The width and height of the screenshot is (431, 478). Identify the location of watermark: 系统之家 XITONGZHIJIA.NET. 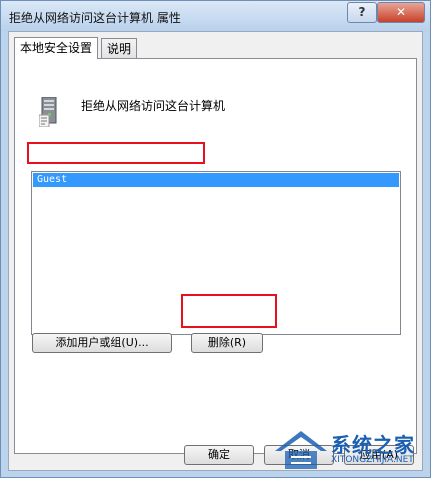
(351, 449).